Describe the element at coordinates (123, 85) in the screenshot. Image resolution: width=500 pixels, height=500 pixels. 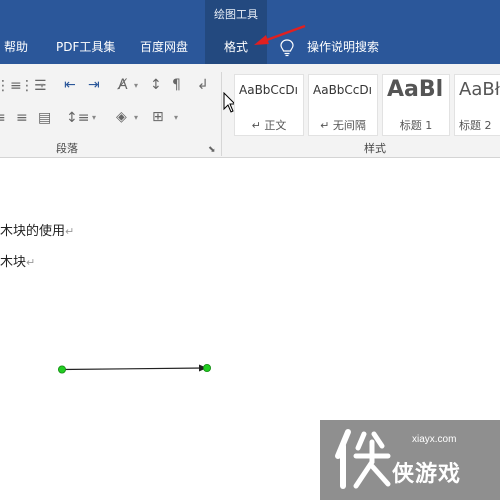
I see `text-direction-icon: A̸` at that location.